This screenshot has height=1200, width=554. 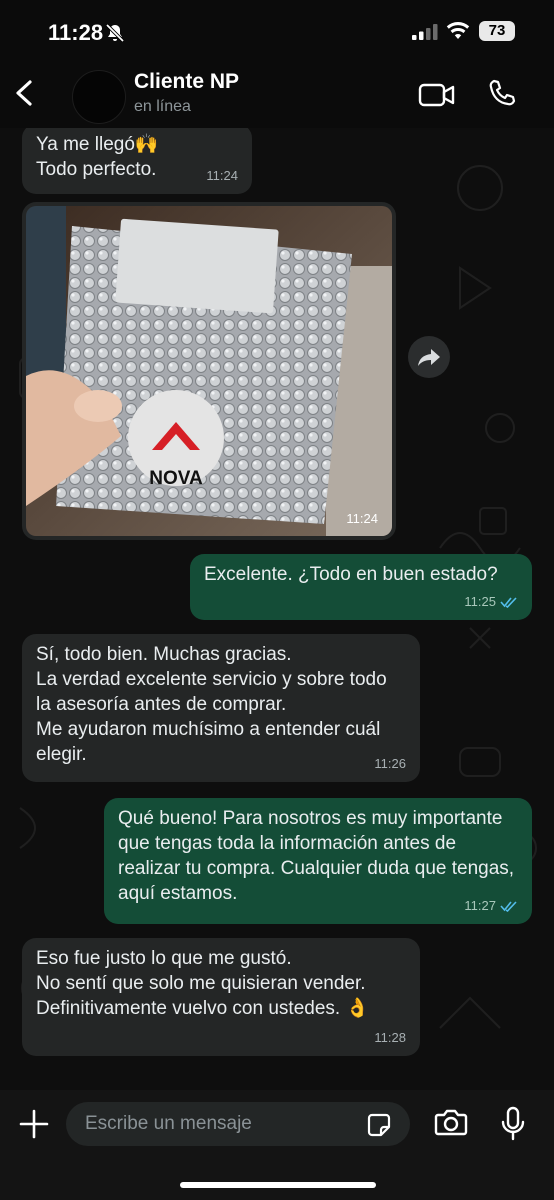 I want to click on avatar, so click(x=99, y=97).